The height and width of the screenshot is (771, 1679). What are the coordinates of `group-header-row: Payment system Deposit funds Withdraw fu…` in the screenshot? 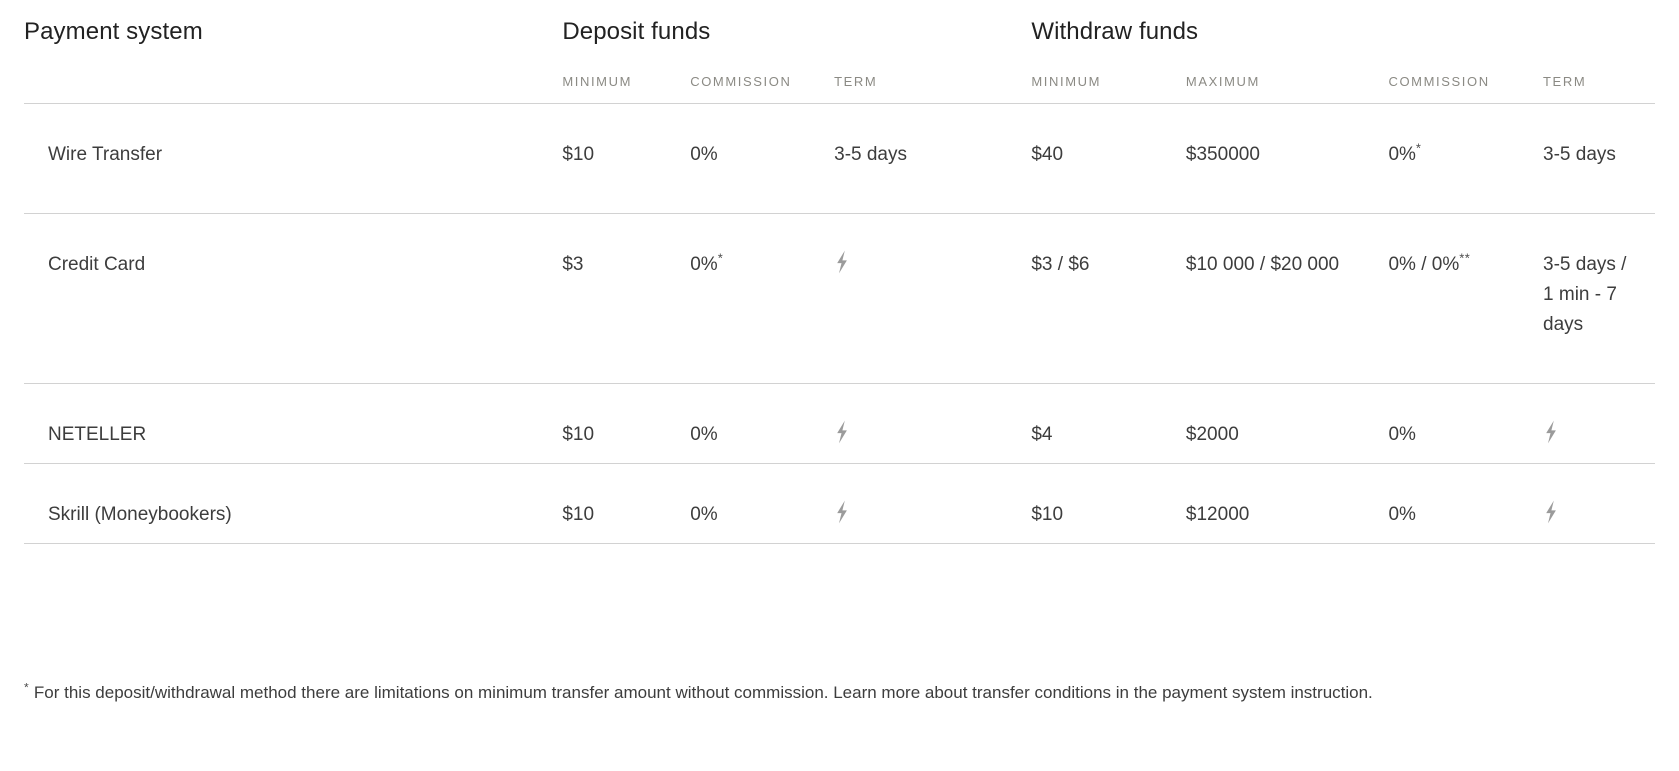 It's located at (839, 23).